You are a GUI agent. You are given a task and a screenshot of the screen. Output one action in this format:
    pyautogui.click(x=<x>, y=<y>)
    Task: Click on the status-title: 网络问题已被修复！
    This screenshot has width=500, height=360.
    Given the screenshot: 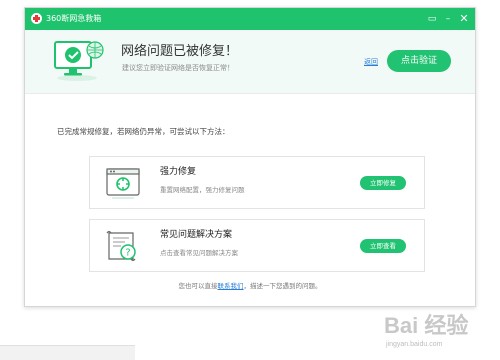 What is the action you would take?
    pyautogui.click(x=180, y=51)
    